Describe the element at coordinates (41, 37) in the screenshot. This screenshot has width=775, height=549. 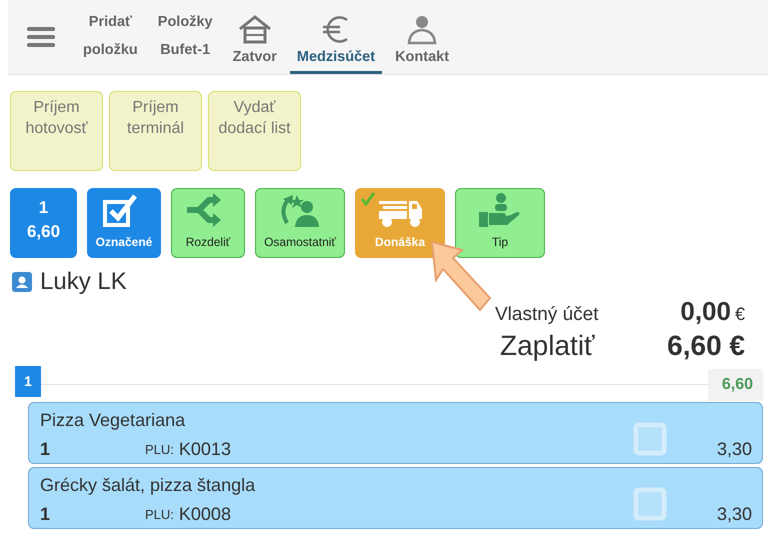
I see `menu-icon` at that location.